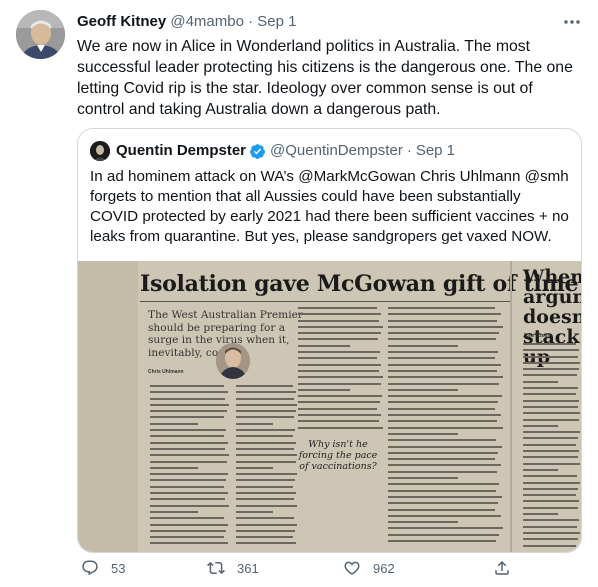 The height and width of the screenshot is (587, 598). I want to click on reply-button: 53, so click(103, 568).